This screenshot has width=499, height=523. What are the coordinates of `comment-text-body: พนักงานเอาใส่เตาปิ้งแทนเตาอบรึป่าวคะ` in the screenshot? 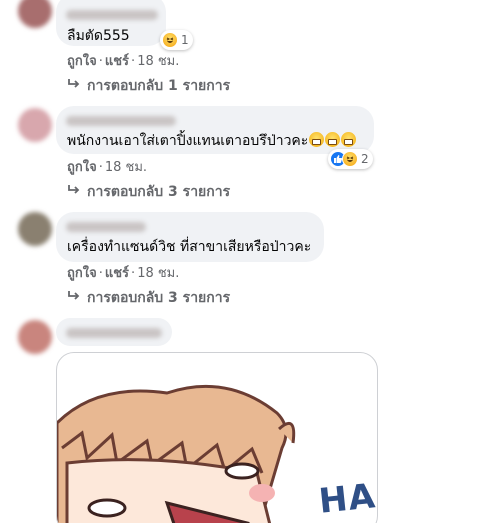 It's located at (188, 141).